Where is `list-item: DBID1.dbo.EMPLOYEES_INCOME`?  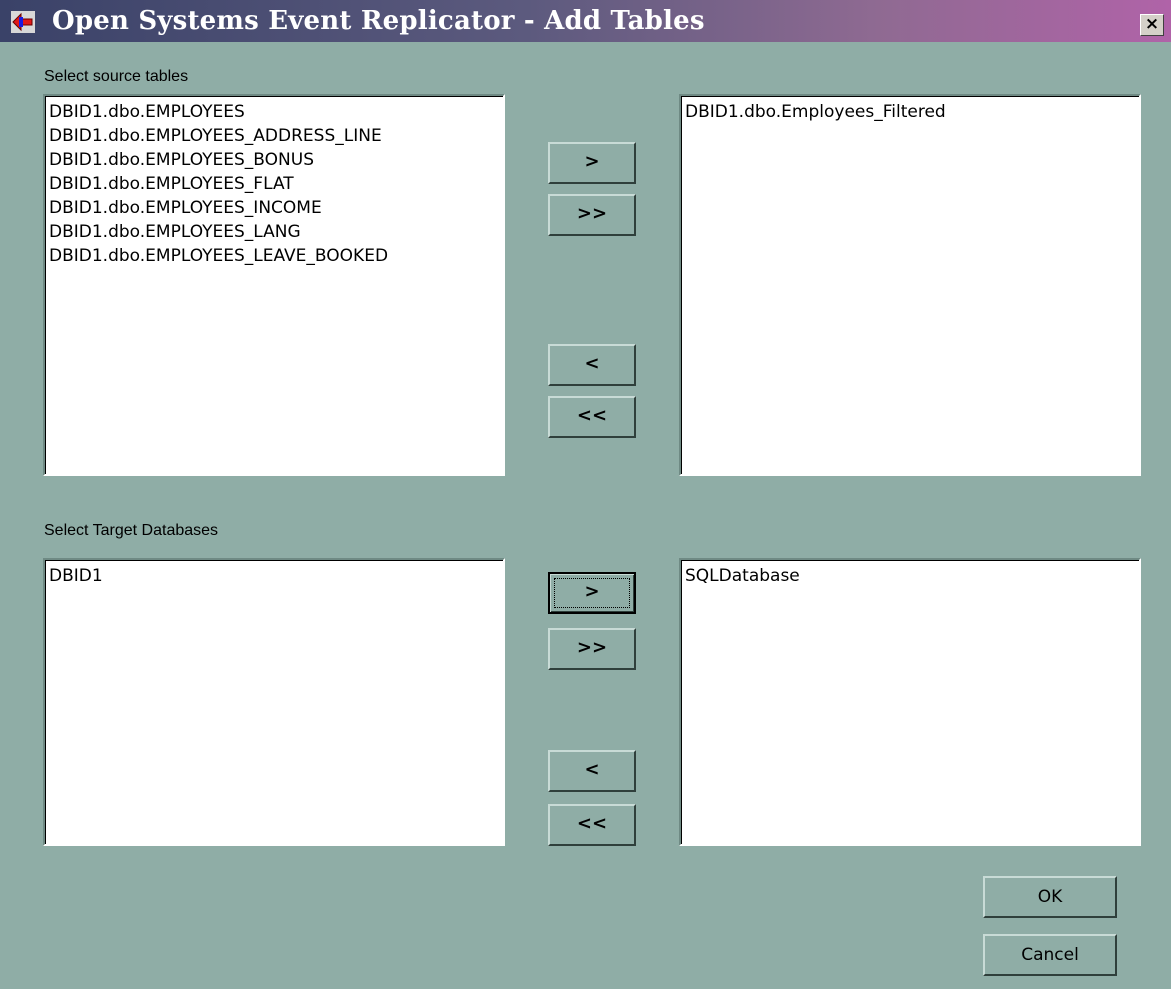 list-item: DBID1.dbo.EMPLOYEES_INCOME is located at coordinates (276, 208).